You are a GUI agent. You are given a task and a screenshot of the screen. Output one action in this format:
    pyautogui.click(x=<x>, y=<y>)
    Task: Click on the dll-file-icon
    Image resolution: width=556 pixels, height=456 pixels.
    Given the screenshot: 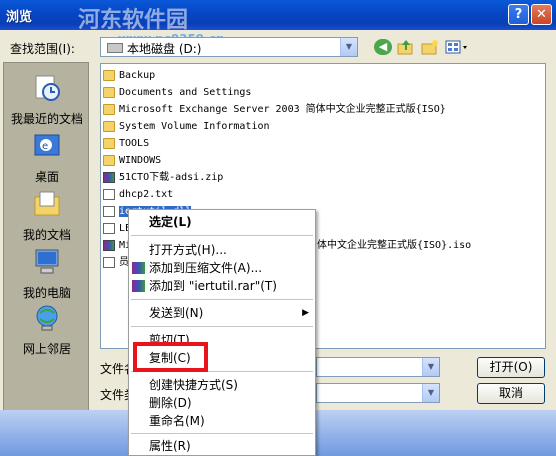 What is the action you would take?
    pyautogui.click(x=109, y=211)
    